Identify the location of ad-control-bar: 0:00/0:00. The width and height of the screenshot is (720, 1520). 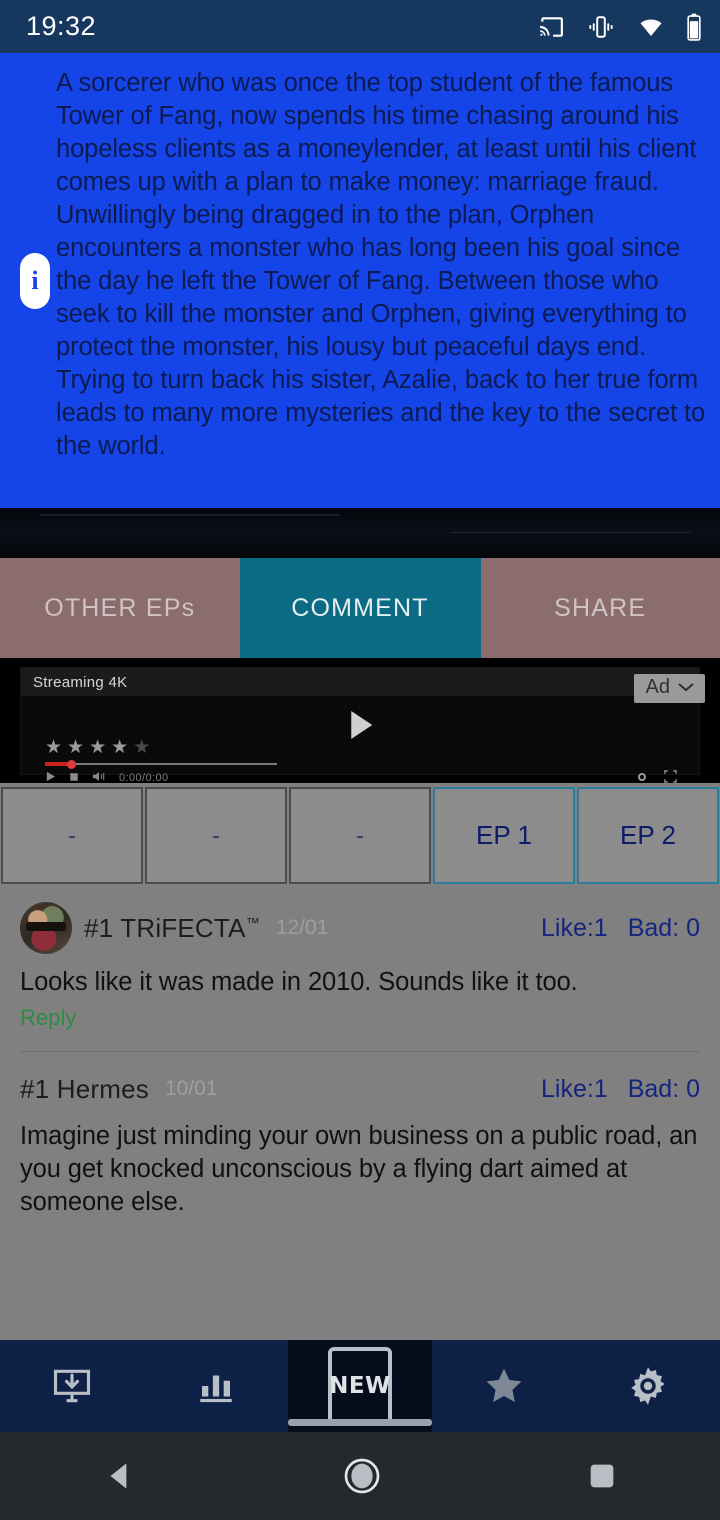
(361, 778).